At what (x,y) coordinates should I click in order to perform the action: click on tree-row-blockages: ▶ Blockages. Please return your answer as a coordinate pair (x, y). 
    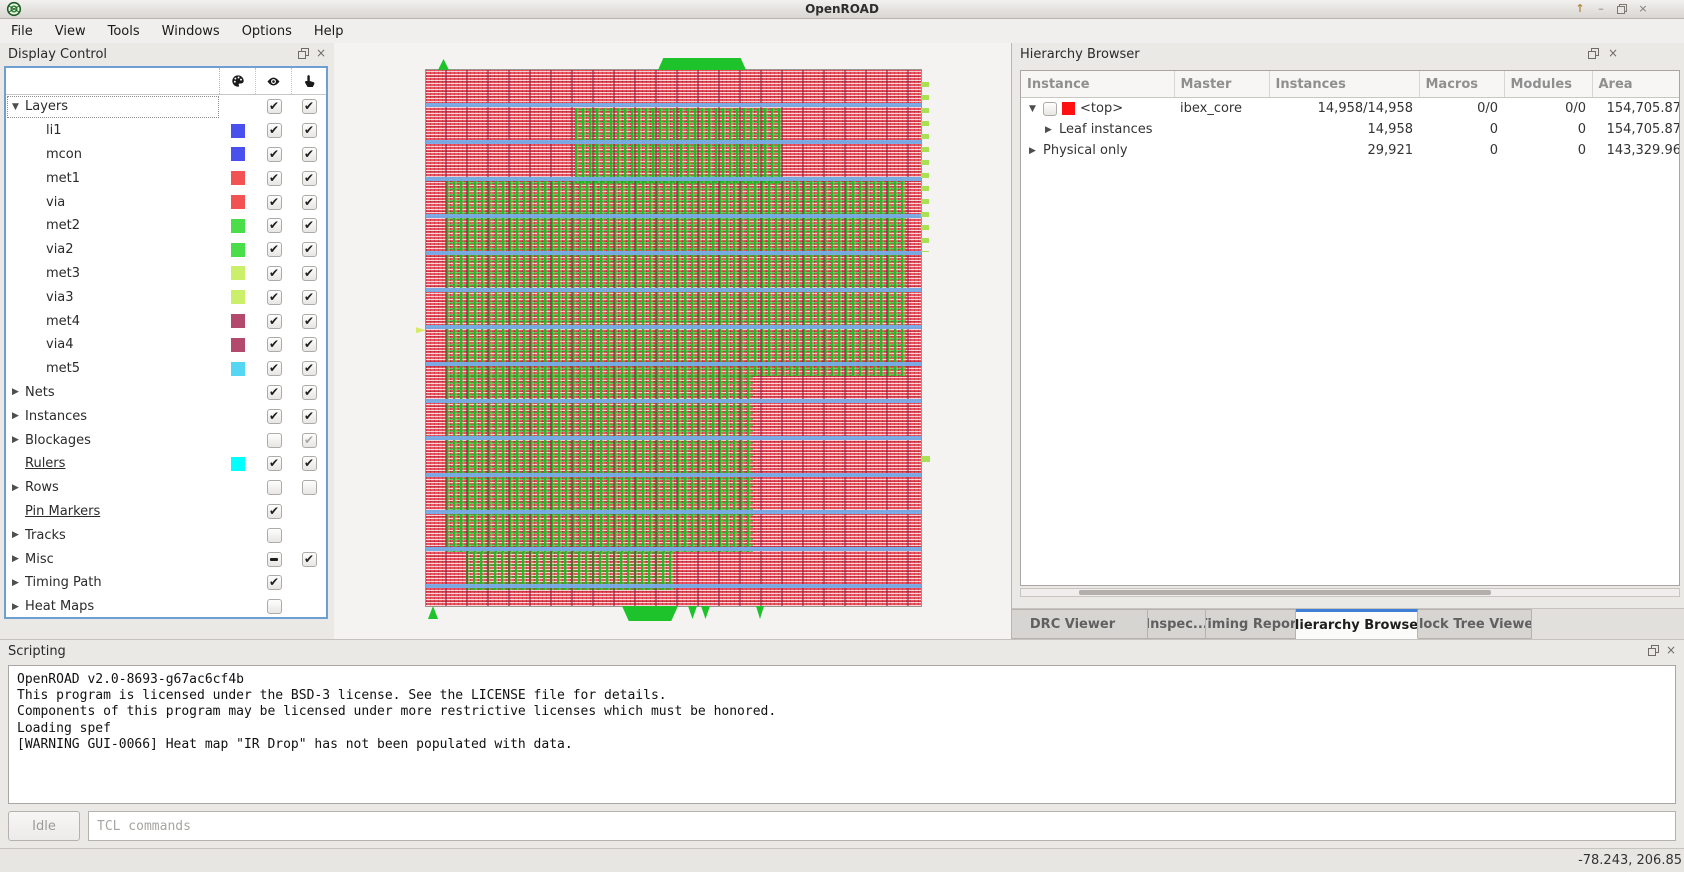
    Looking at the image, I should click on (166, 440).